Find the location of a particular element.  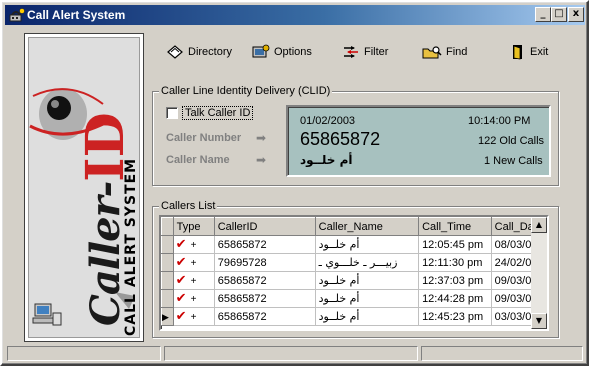

current-row-pointer-icon: ▶ is located at coordinates (165, 317).